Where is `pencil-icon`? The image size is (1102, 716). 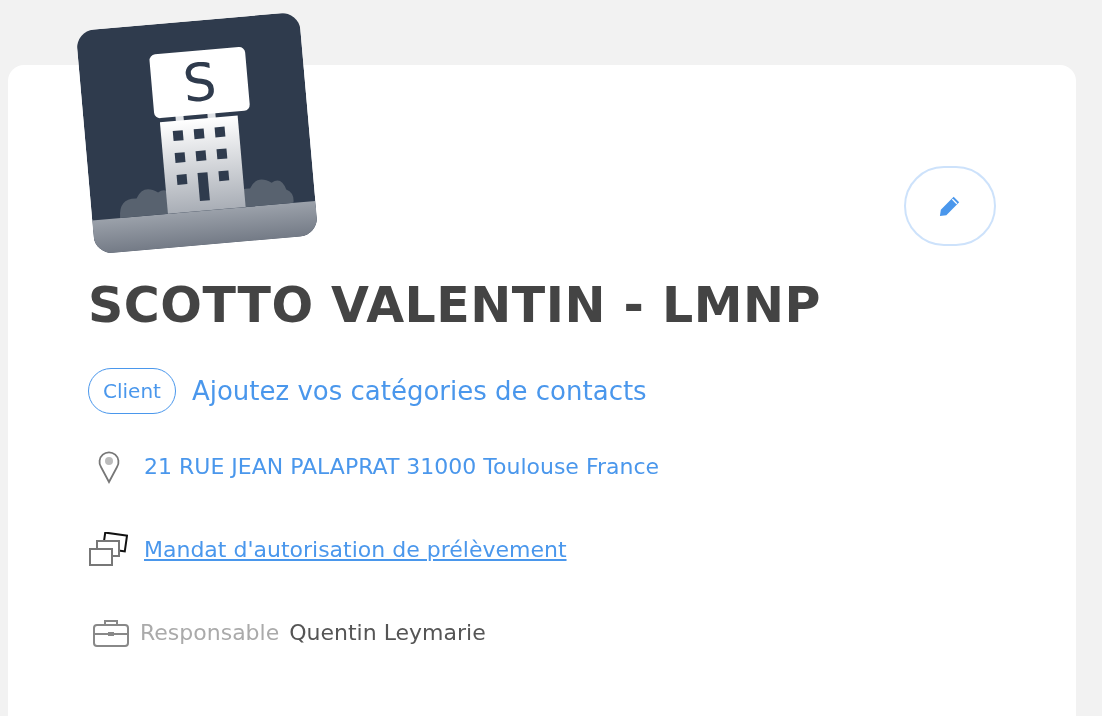 pencil-icon is located at coordinates (950, 206).